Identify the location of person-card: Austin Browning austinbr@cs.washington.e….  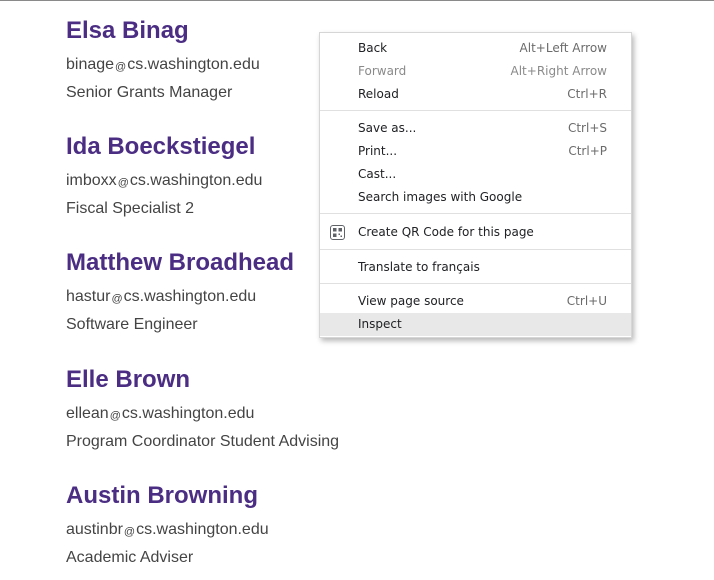
(366, 525).